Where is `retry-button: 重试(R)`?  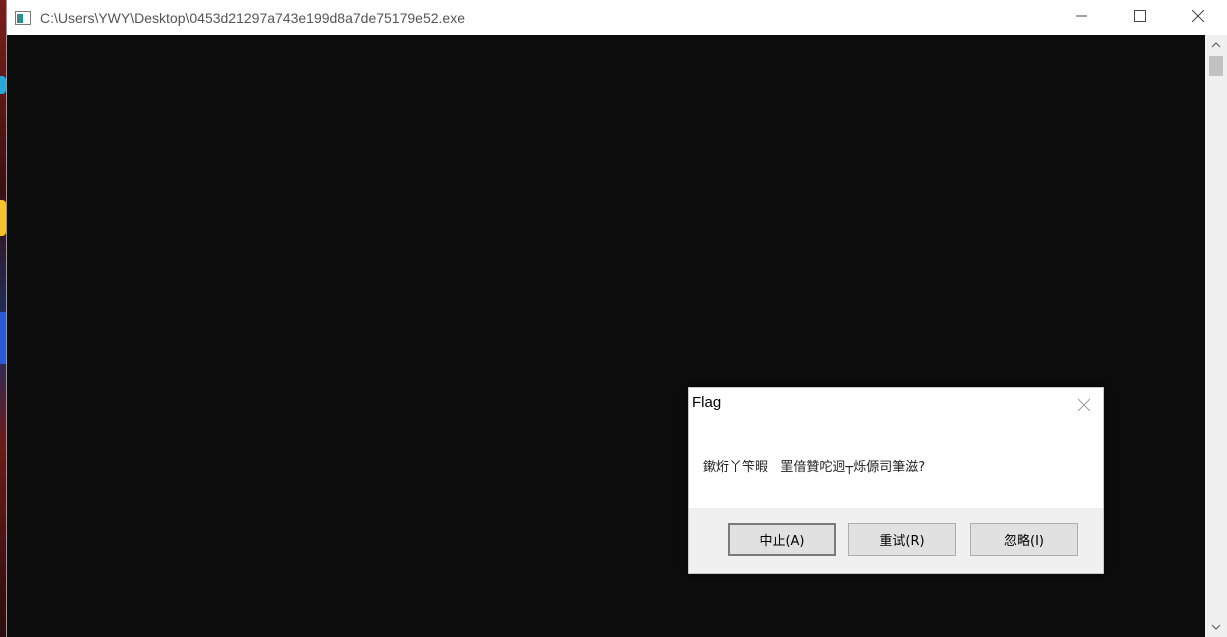
retry-button: 重试(R) is located at coordinates (902, 539).